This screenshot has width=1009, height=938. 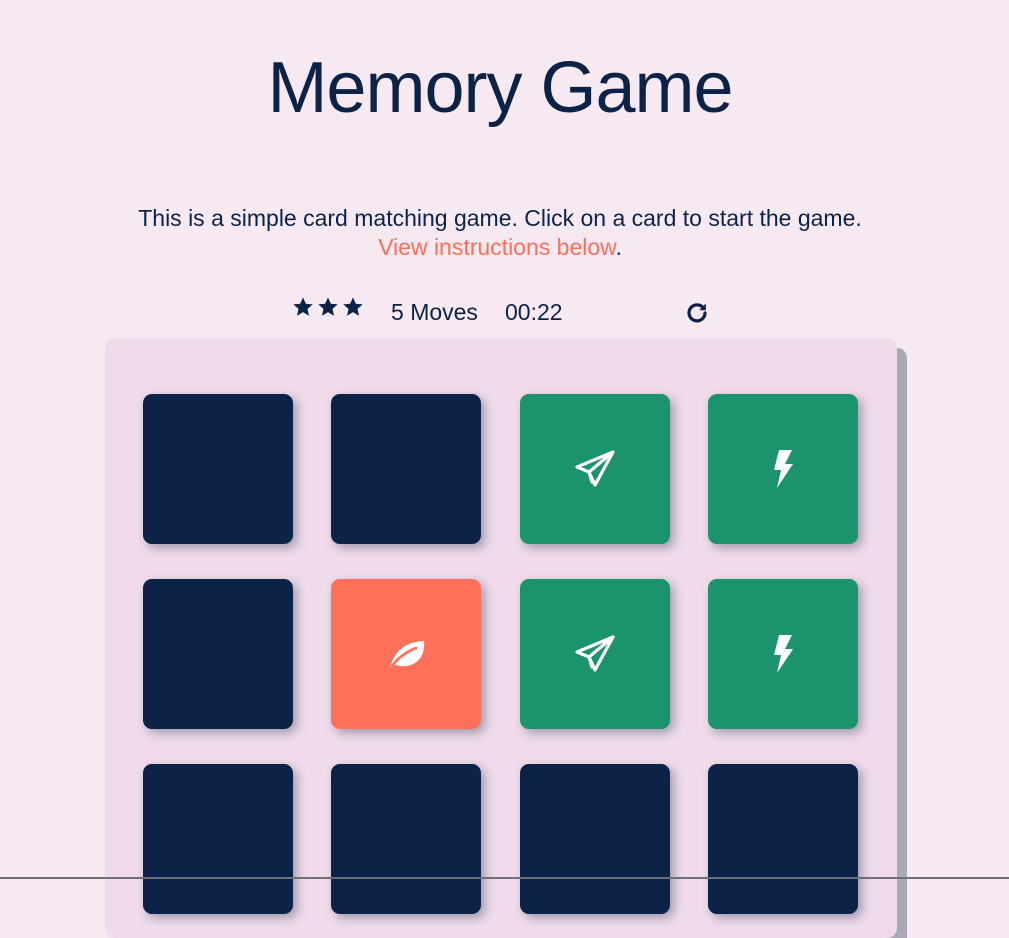 What do you see at coordinates (697, 313) in the screenshot?
I see `restart-icon` at bounding box center [697, 313].